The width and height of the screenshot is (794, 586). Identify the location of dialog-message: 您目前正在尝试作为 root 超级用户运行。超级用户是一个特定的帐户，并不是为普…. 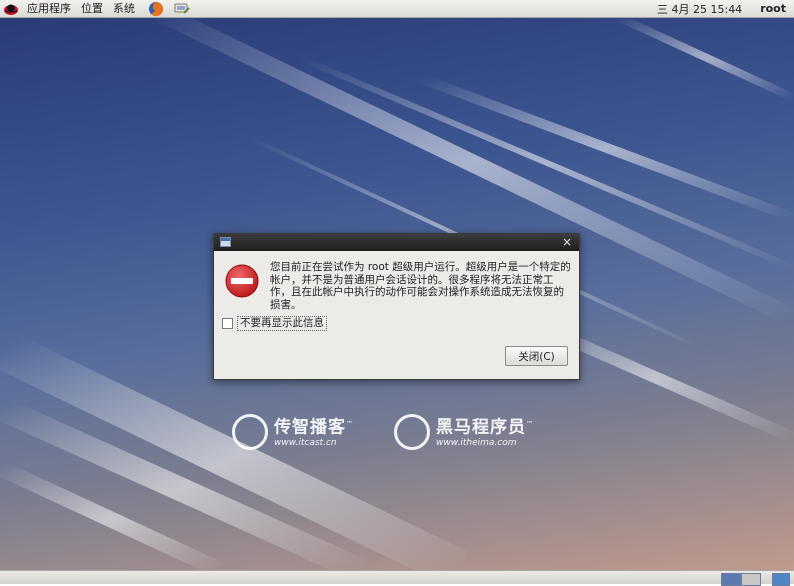
(420, 286).